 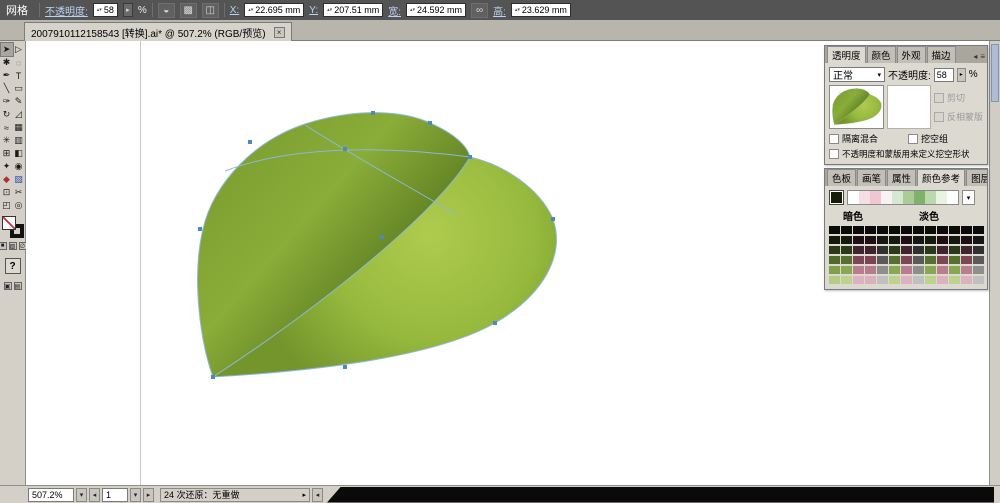 What do you see at coordinates (19, 49) in the screenshot?
I see `direct-selection-tool: ▷` at bounding box center [19, 49].